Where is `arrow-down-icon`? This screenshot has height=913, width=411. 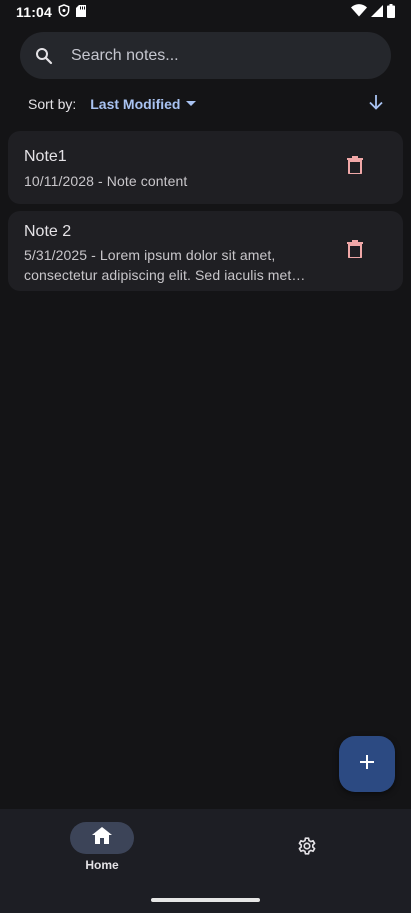
arrow-down-icon is located at coordinates (376, 104).